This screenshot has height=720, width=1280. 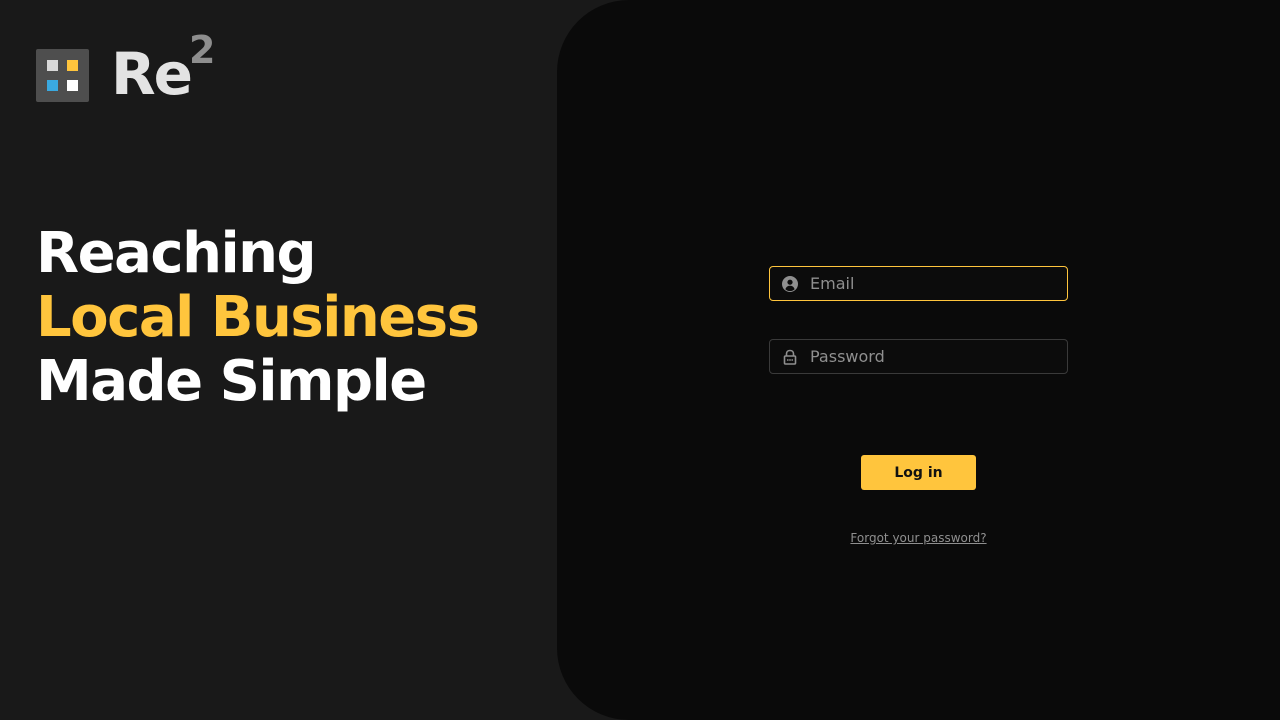 What do you see at coordinates (918, 472) in the screenshot?
I see `login-button: Log in` at bounding box center [918, 472].